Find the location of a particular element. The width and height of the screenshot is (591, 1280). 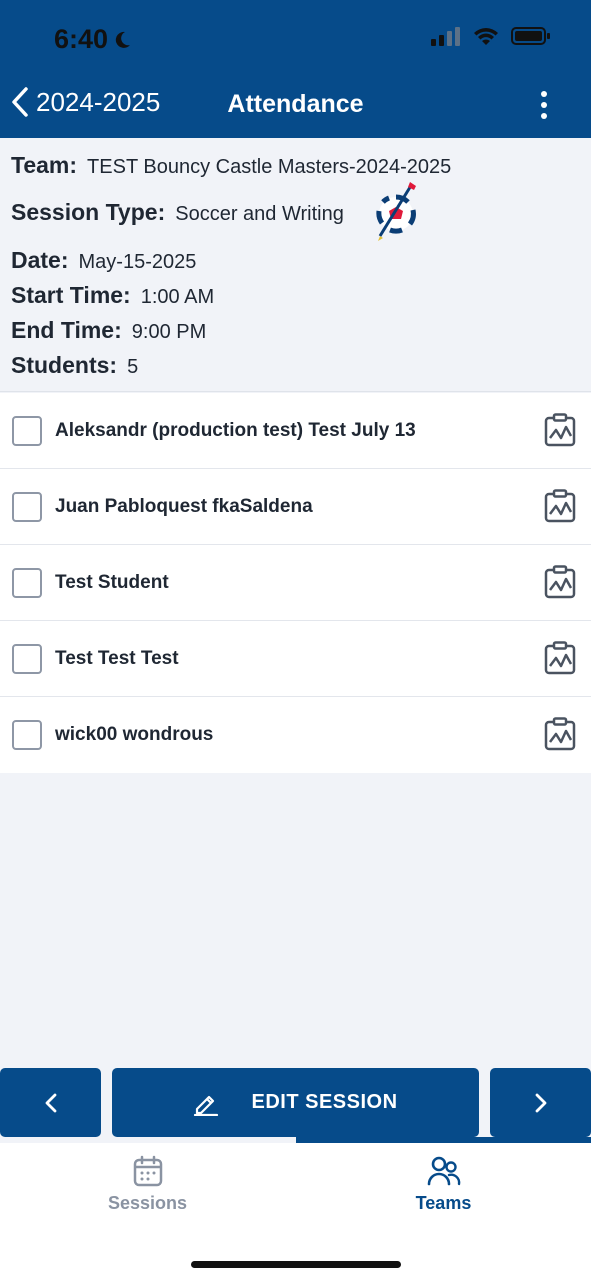

session-type-row: Session Type: Soccer and Writing is located at coordinates (177, 212).